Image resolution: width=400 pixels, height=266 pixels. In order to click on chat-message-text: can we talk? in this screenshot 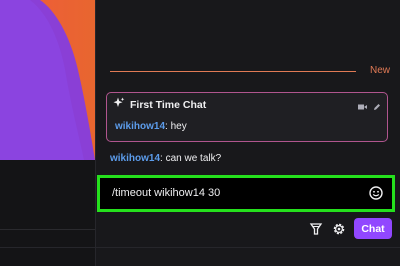, I will do `click(192, 158)`.